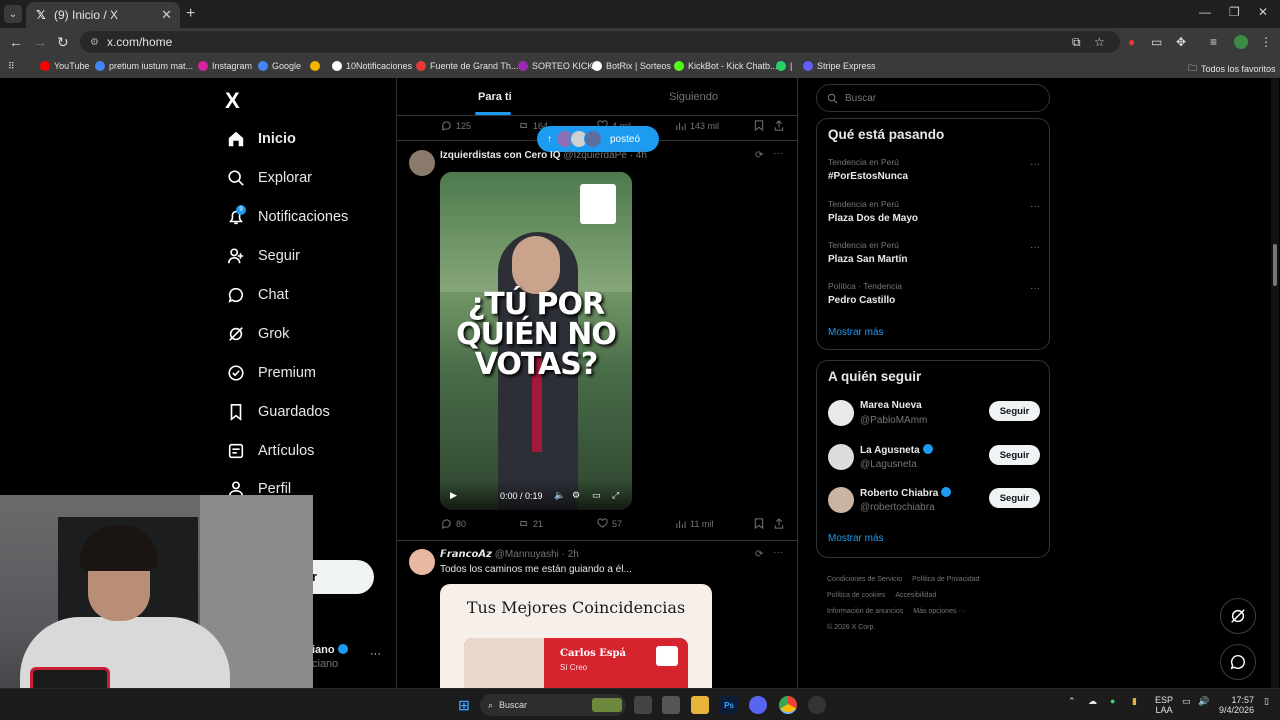  What do you see at coordinates (13, 14) in the screenshot?
I see `tab-list-button: ⌄` at bounding box center [13, 14].